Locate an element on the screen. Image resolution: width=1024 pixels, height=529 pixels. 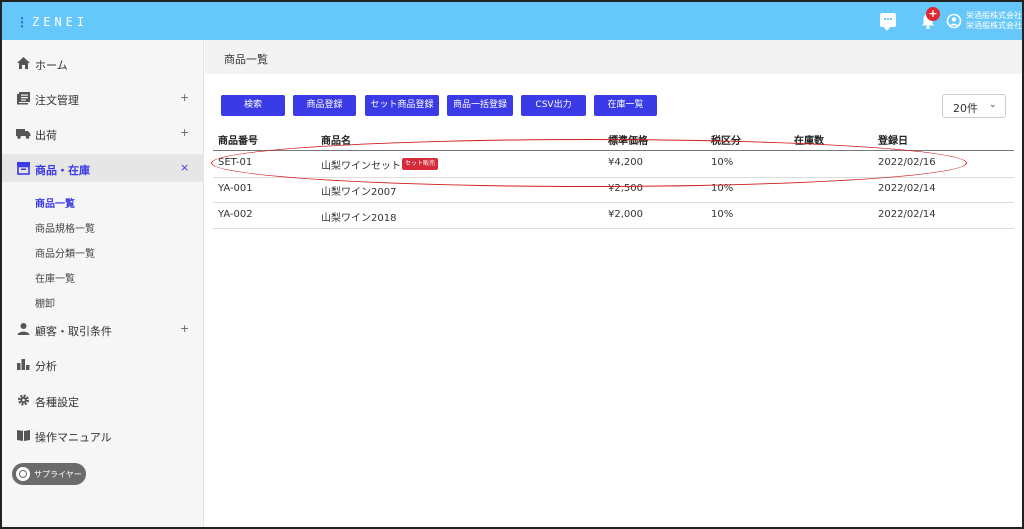
sidebar-item-customers: 顧客・取引条件 + is located at coordinates (103, 329).